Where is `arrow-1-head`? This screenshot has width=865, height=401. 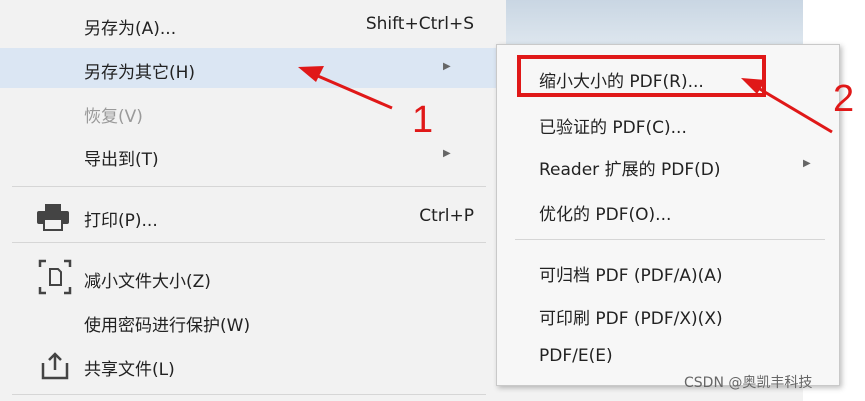
arrow-1-head is located at coordinates (311, 74).